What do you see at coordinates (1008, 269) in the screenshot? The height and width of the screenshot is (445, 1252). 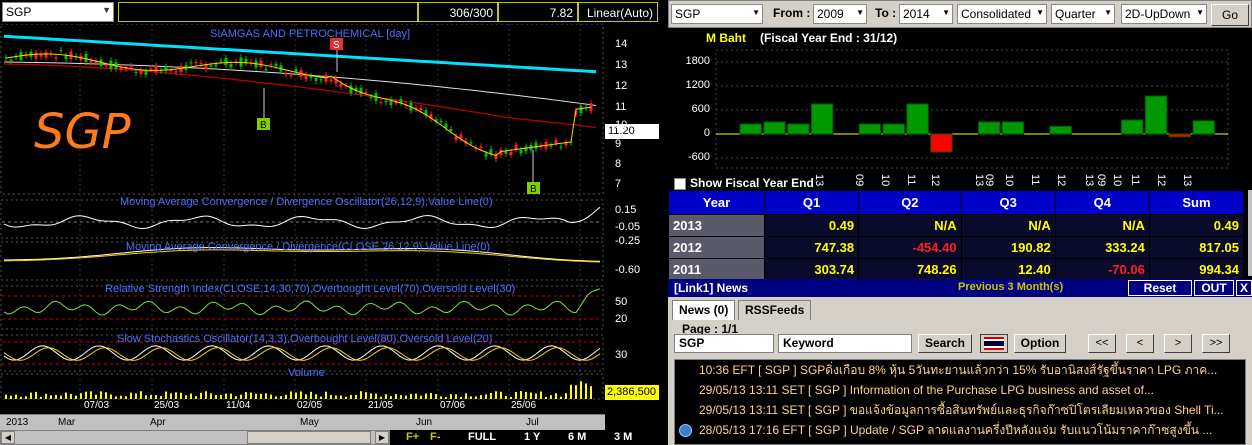 I see `table-cell: 12.40` at bounding box center [1008, 269].